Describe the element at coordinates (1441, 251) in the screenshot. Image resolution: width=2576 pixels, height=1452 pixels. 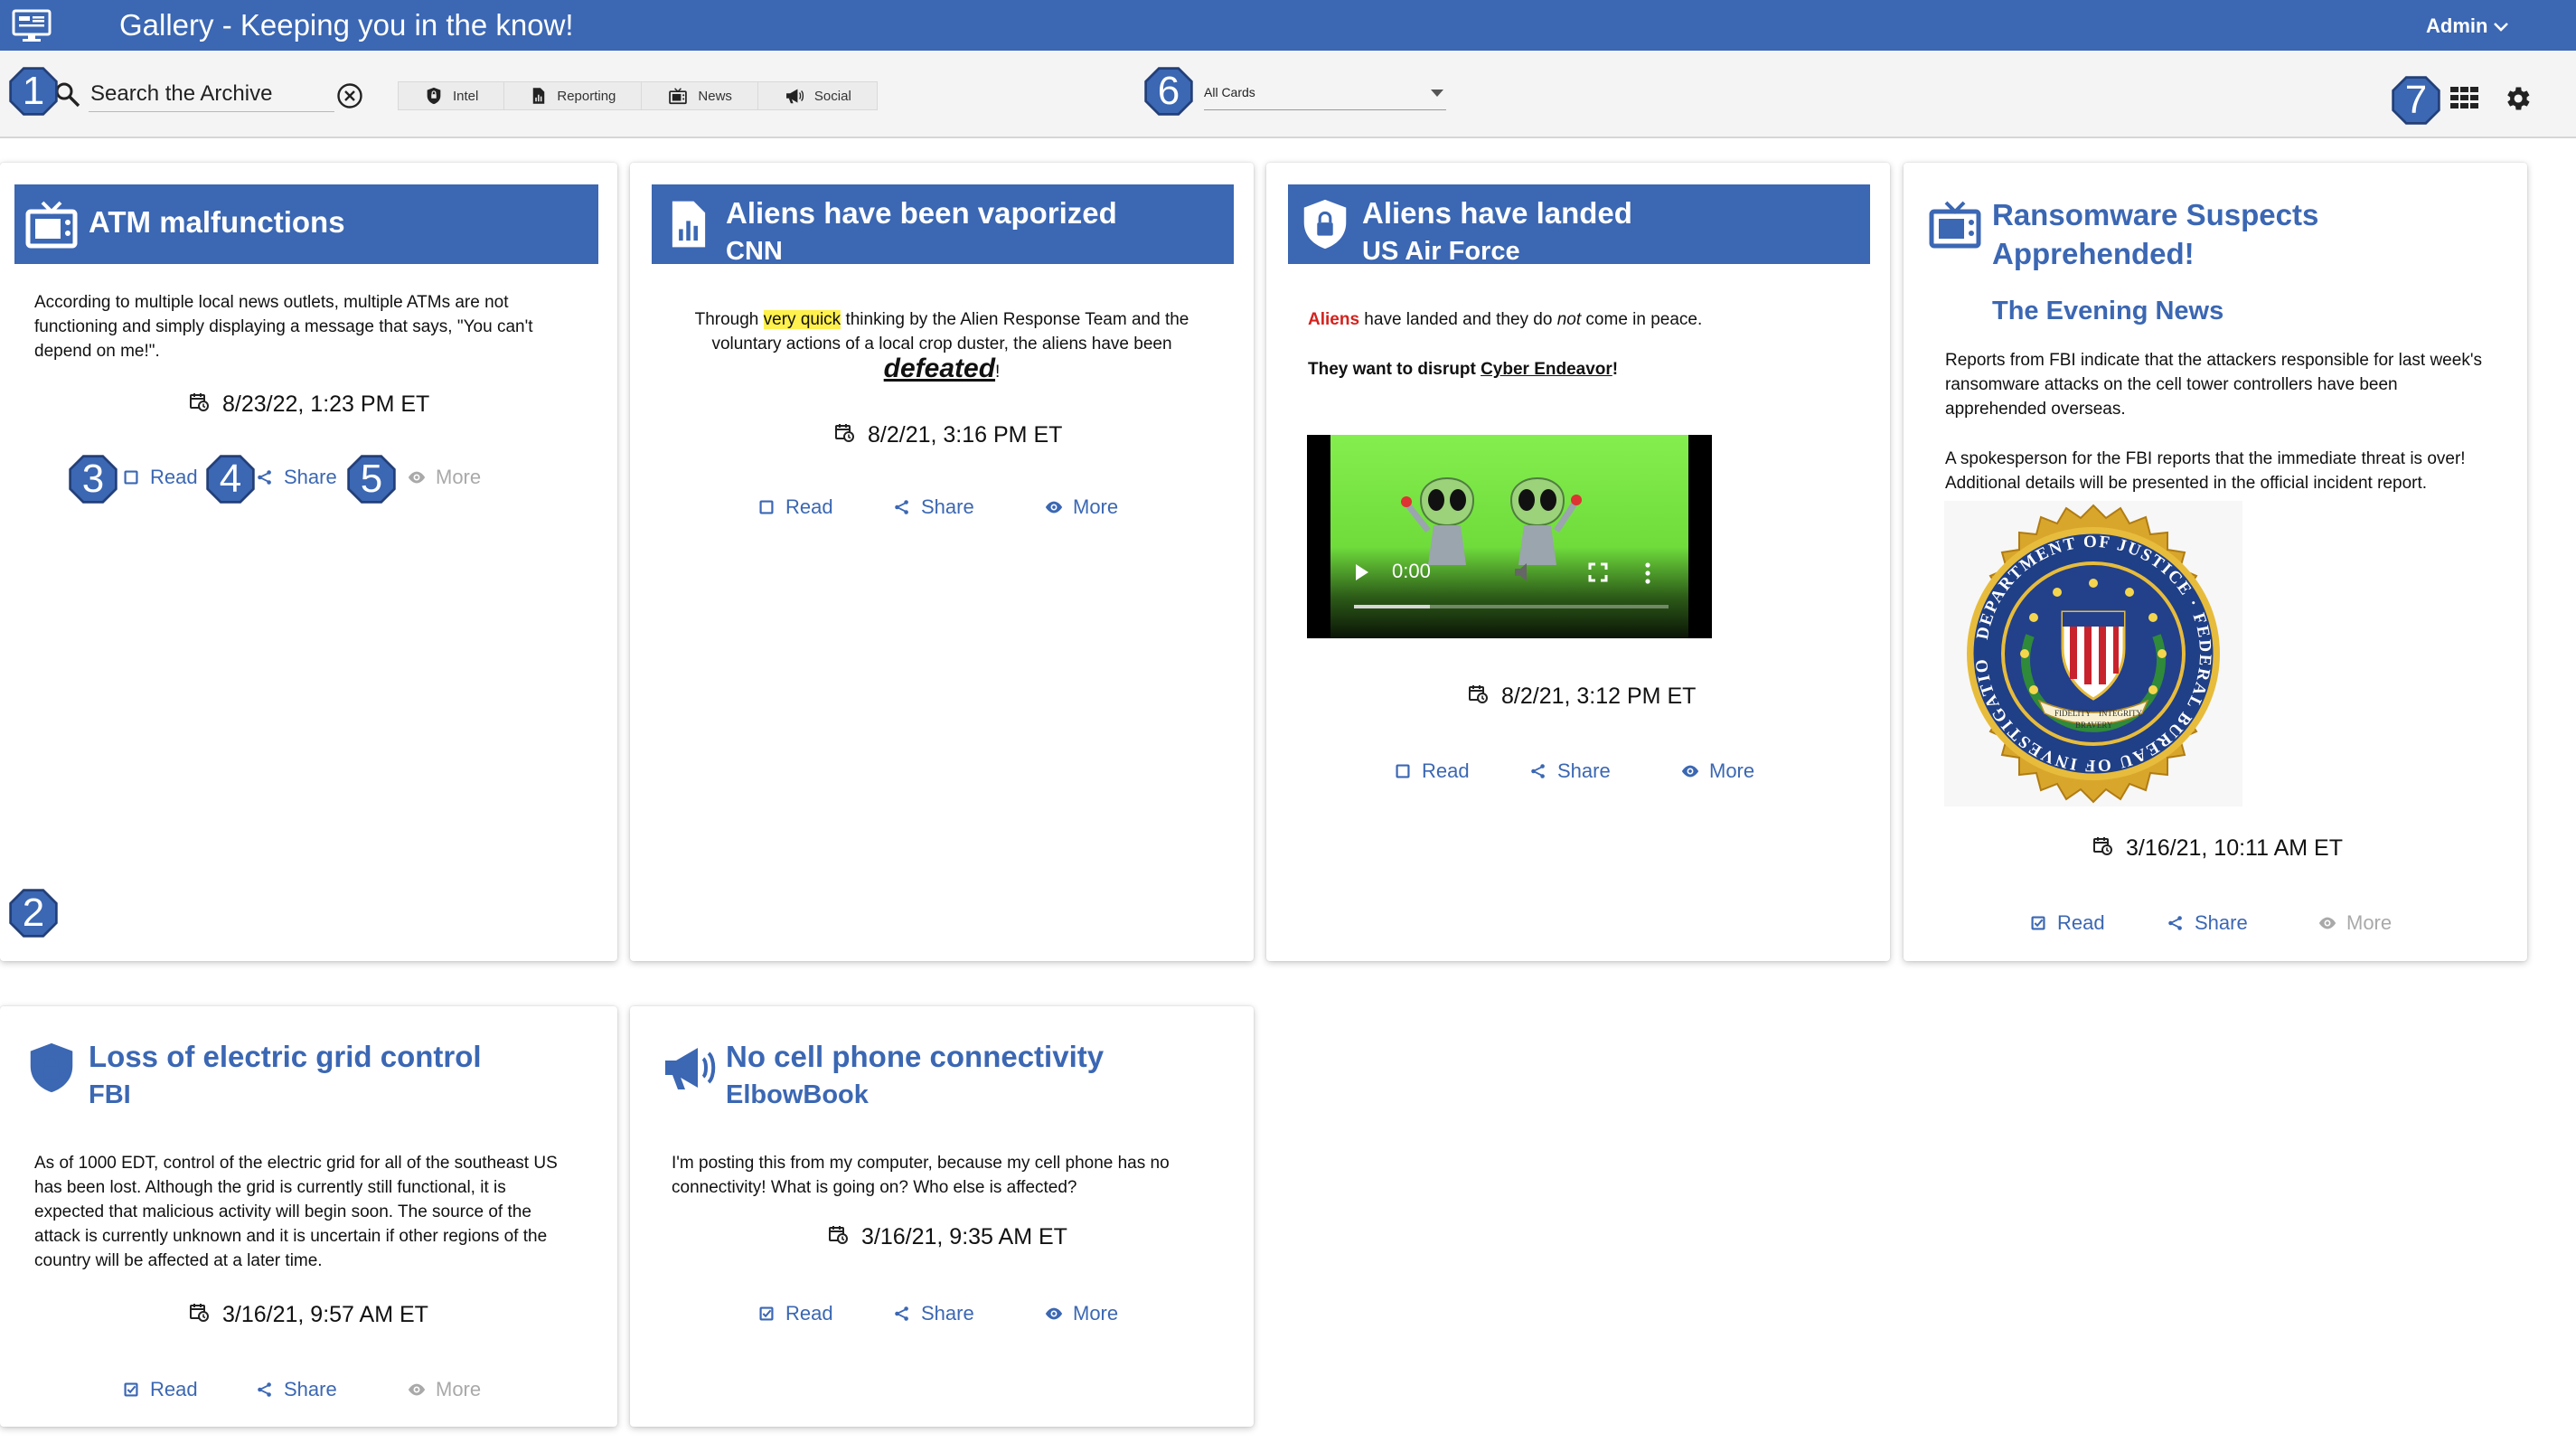
I see `card-source: US Air Force` at that location.